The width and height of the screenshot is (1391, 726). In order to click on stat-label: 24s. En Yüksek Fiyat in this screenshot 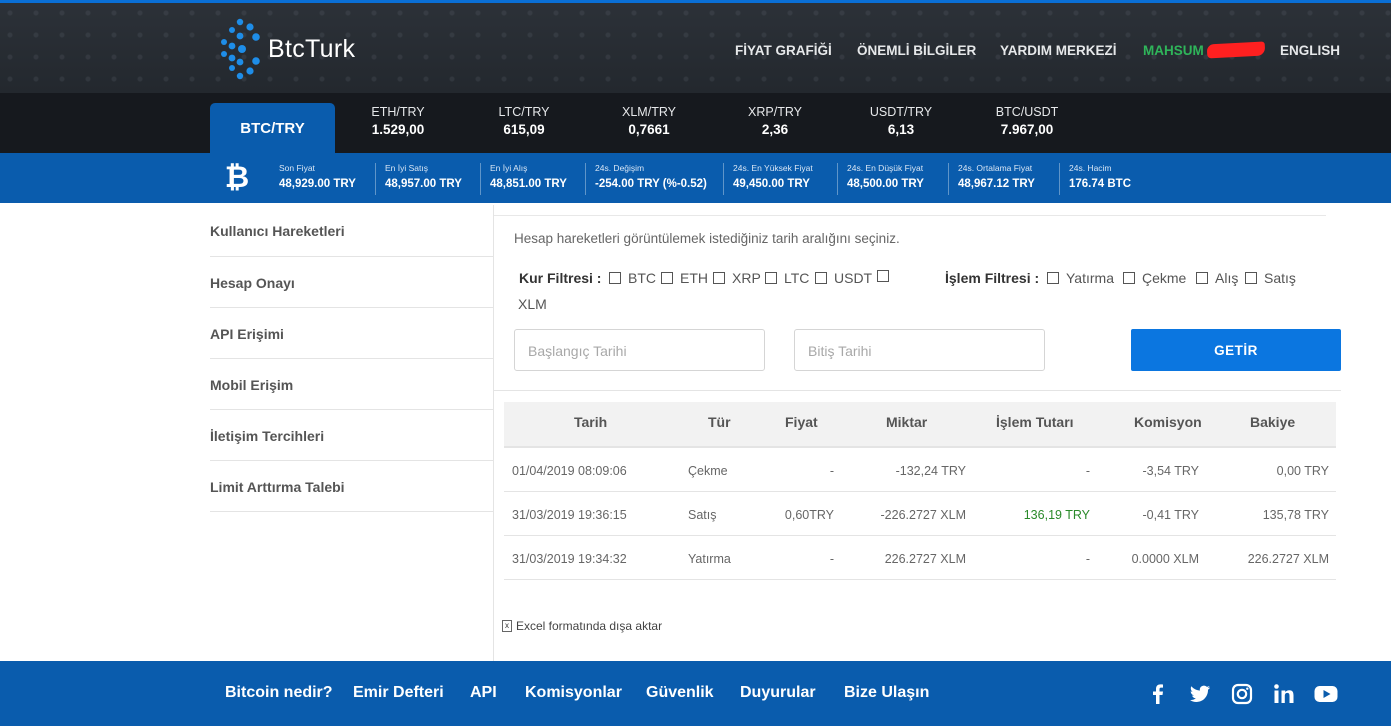, I will do `click(773, 168)`.